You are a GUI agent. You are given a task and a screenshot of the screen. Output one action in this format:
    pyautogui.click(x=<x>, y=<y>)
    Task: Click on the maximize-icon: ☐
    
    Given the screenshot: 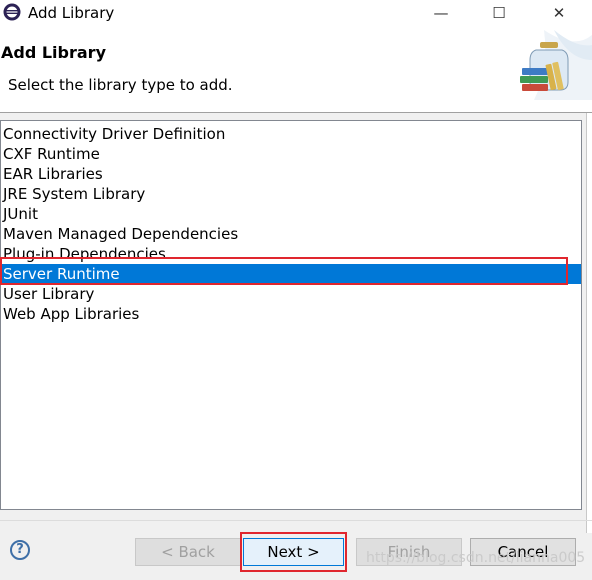 What is the action you would take?
    pyautogui.click(x=499, y=13)
    